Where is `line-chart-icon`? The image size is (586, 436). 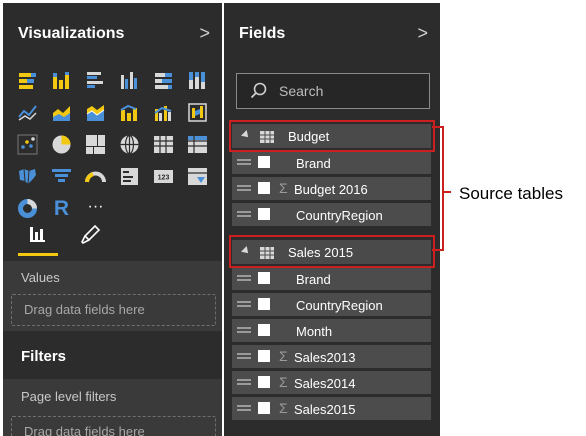
line-chart-icon is located at coordinates (27, 112).